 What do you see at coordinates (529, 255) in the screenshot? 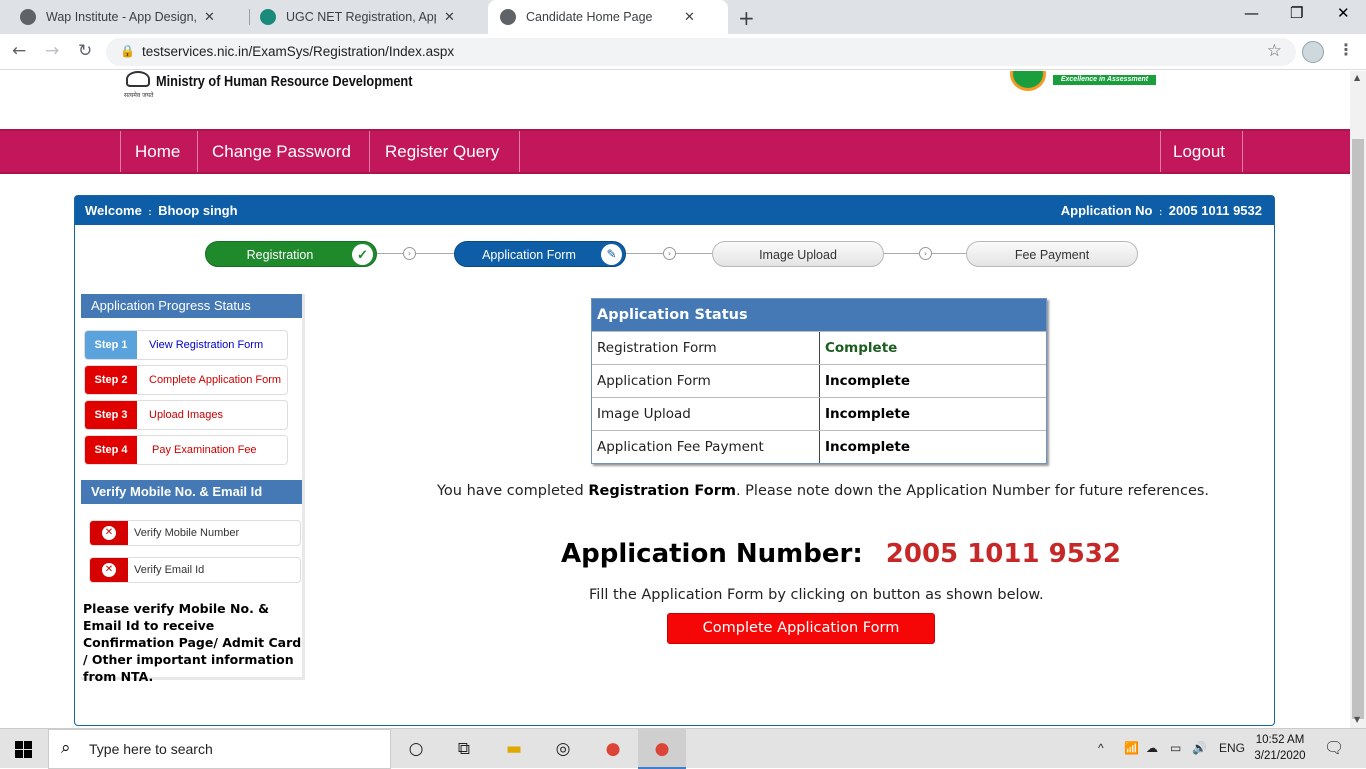
I see `stepper-label: Application Form` at bounding box center [529, 255].